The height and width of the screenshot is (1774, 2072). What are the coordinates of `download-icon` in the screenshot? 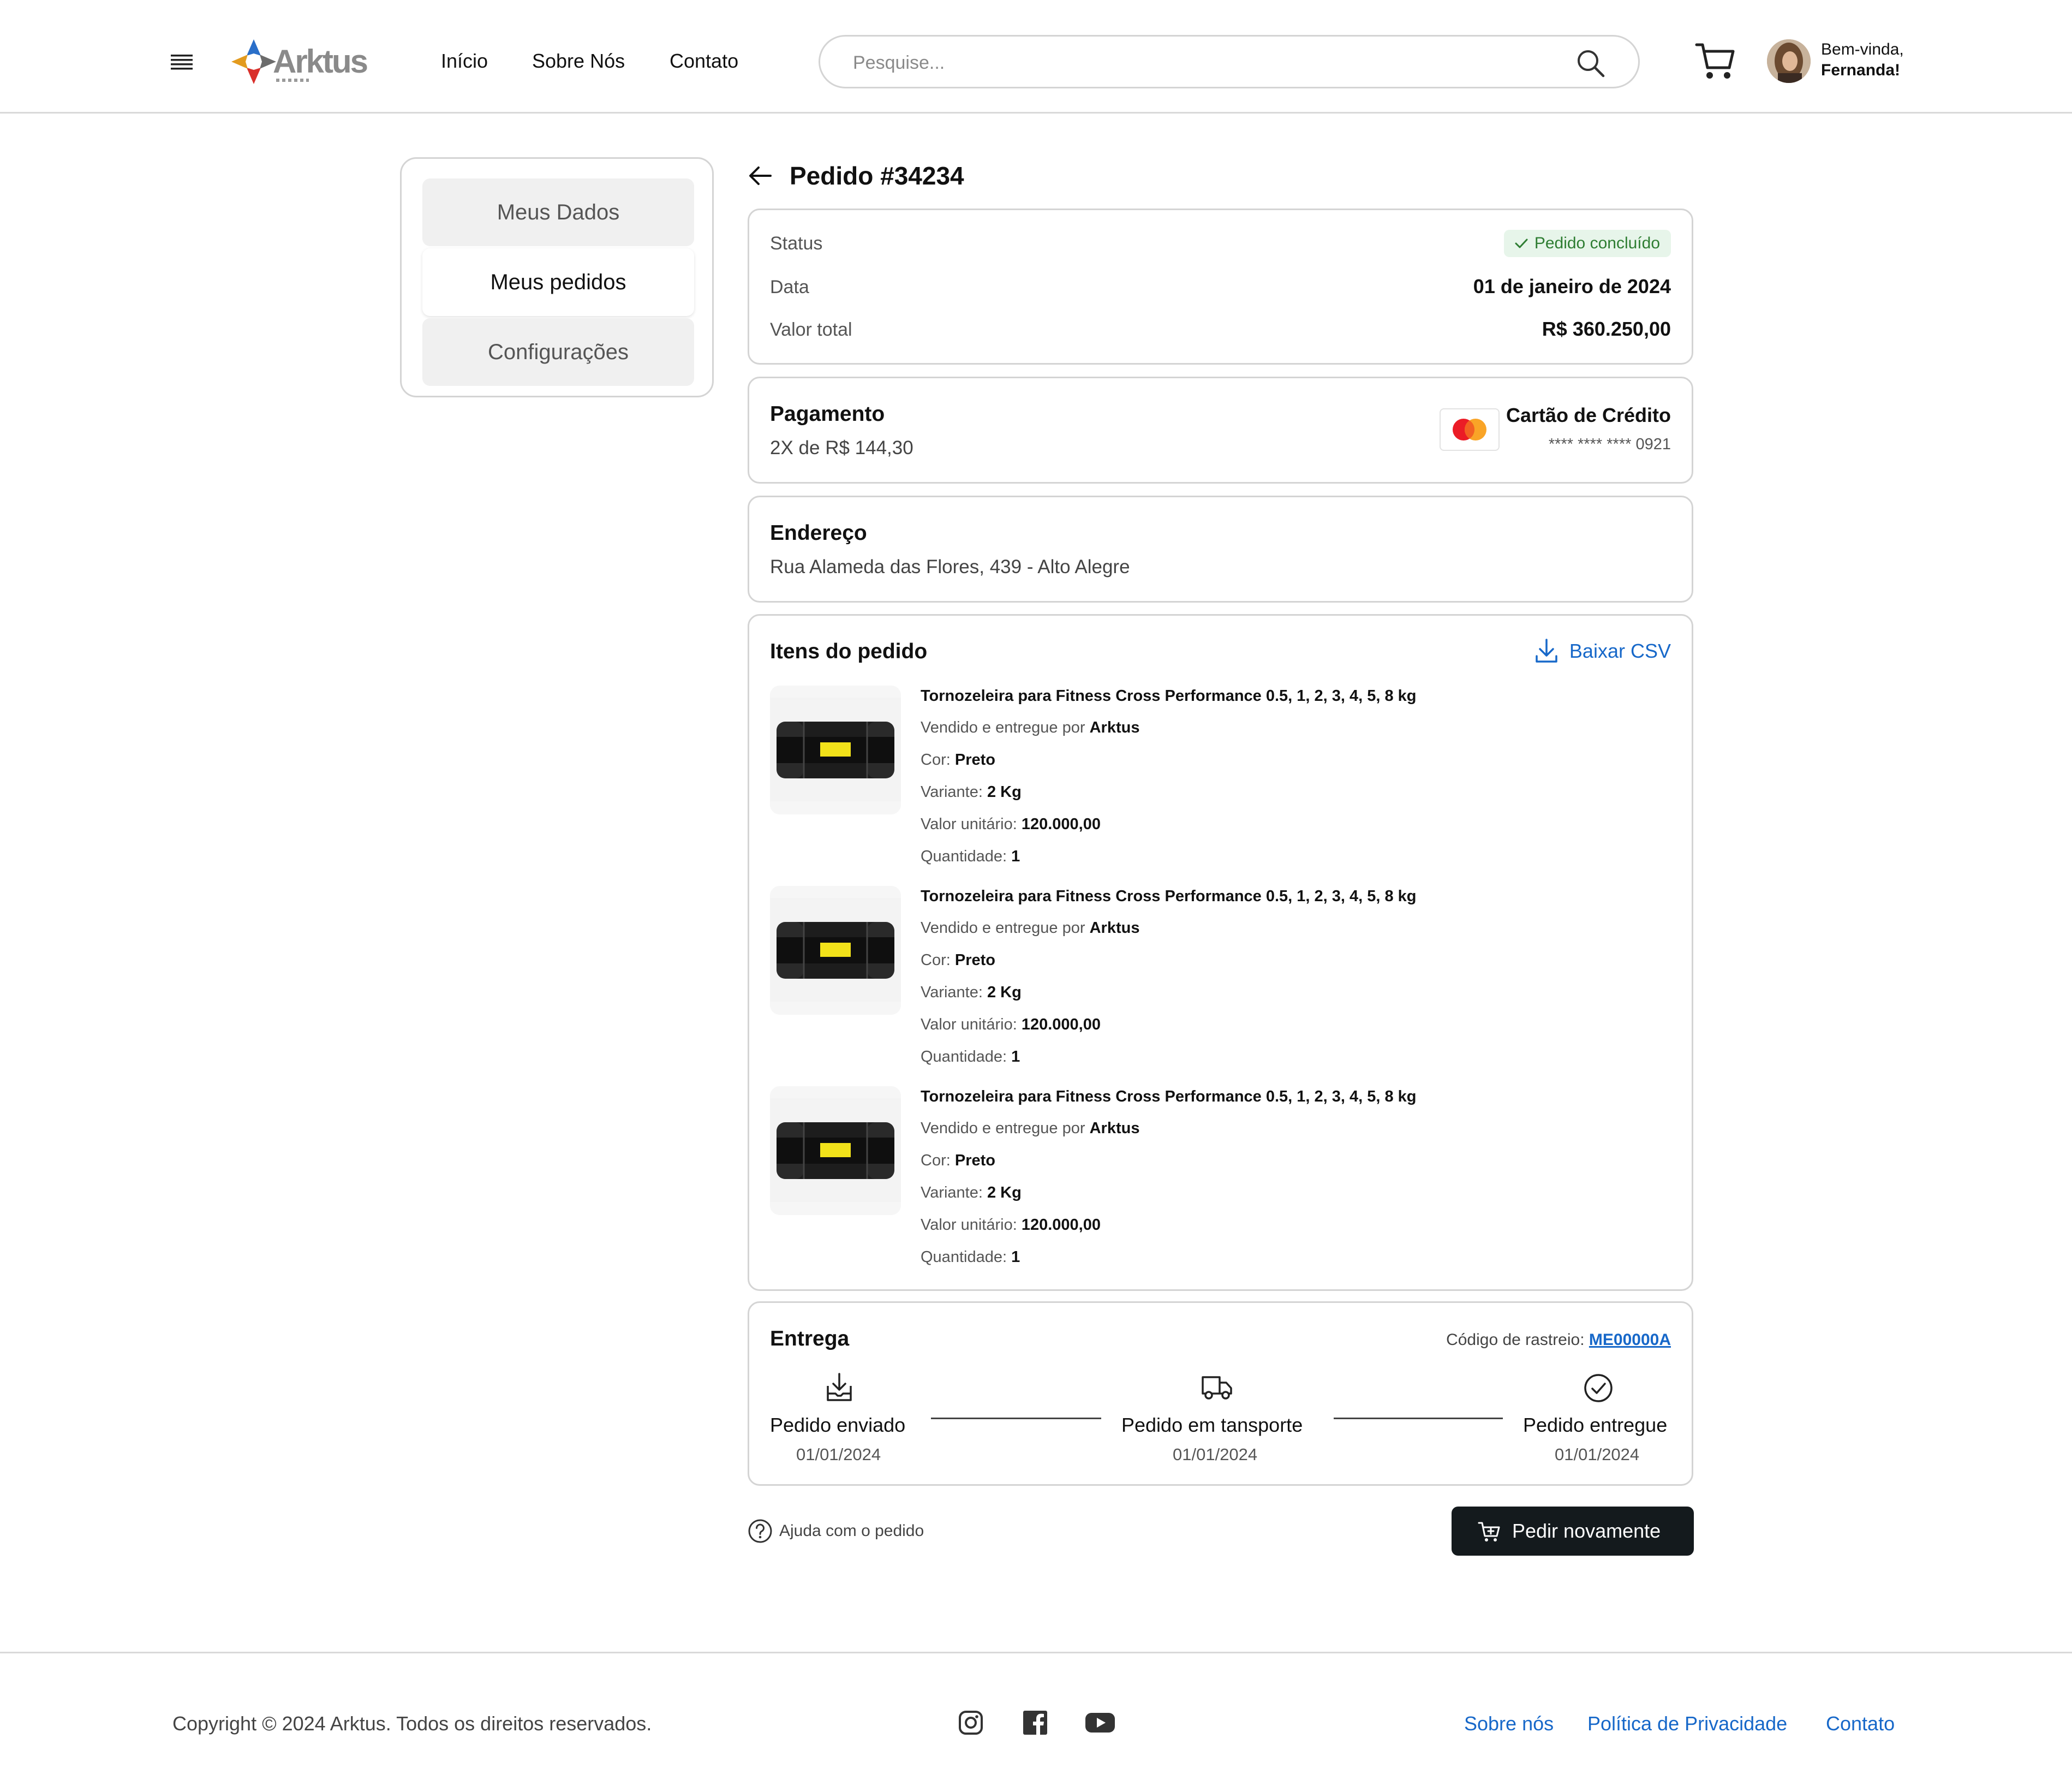 It's located at (1546, 651).